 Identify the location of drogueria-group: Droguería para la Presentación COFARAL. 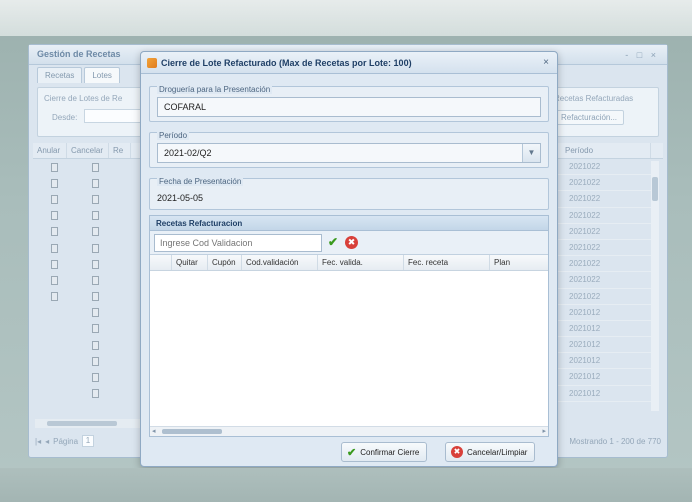
(349, 104).